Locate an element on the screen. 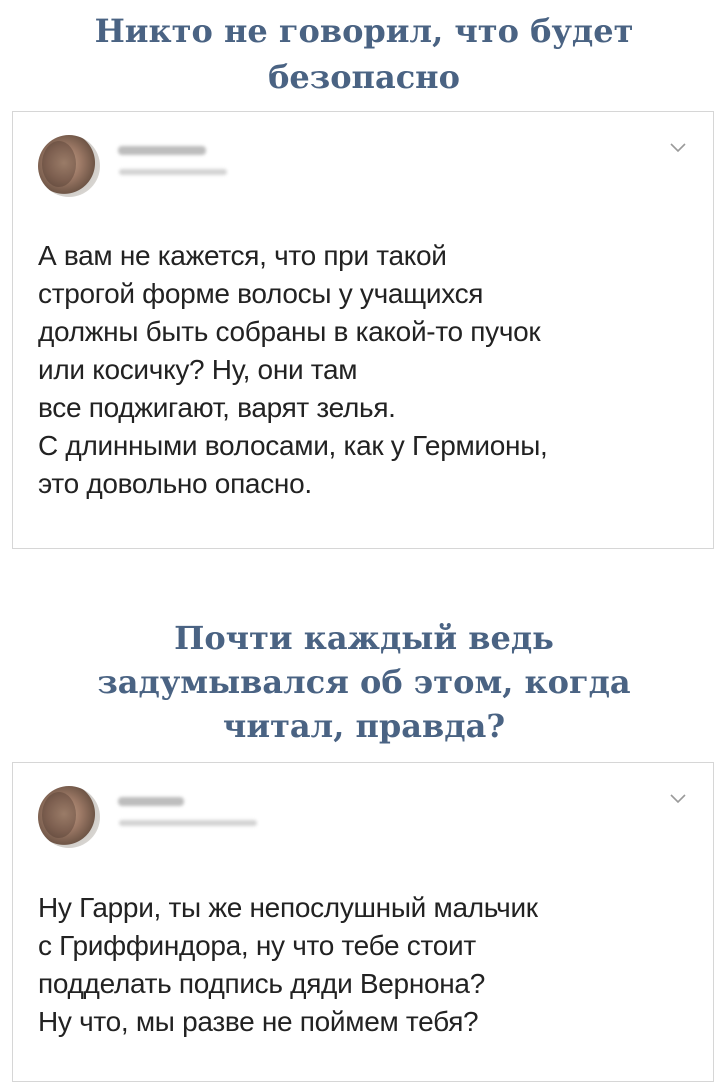 The height and width of the screenshot is (1082, 728). post-1-heading: Никто не говорил, что будет безопасно is located at coordinates (364, 54).